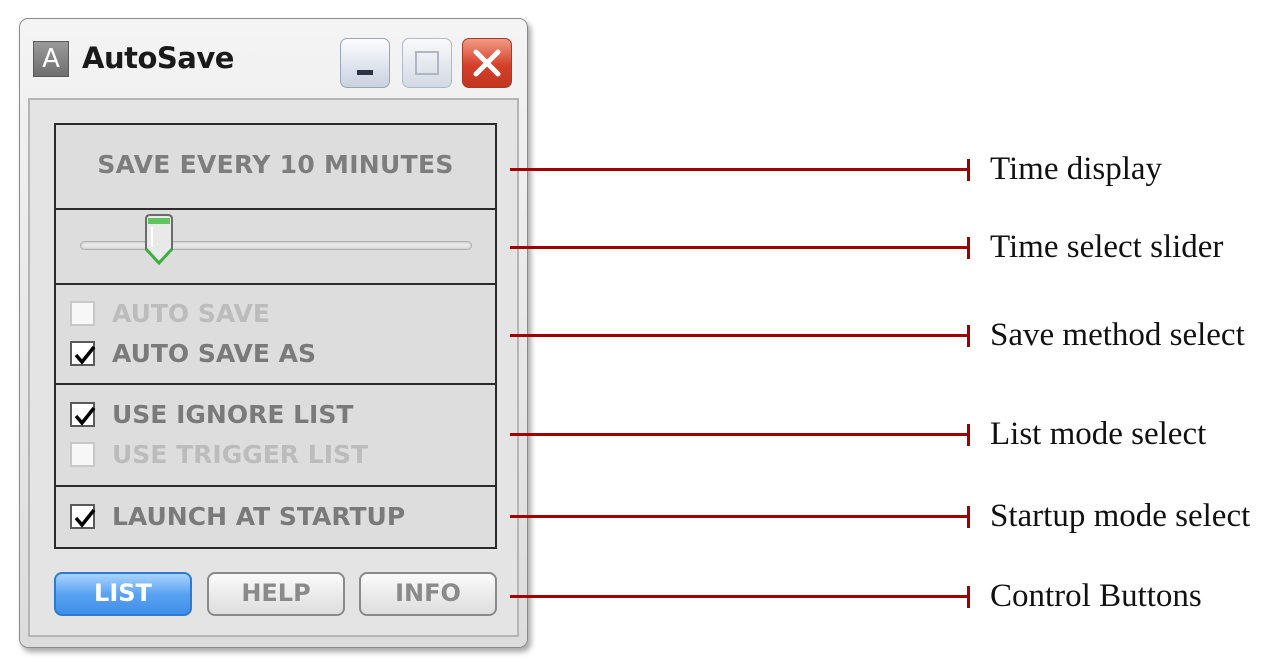 This screenshot has width=1285, height=661. I want to click on use-ignore-list-checkbox, so click(83, 414).